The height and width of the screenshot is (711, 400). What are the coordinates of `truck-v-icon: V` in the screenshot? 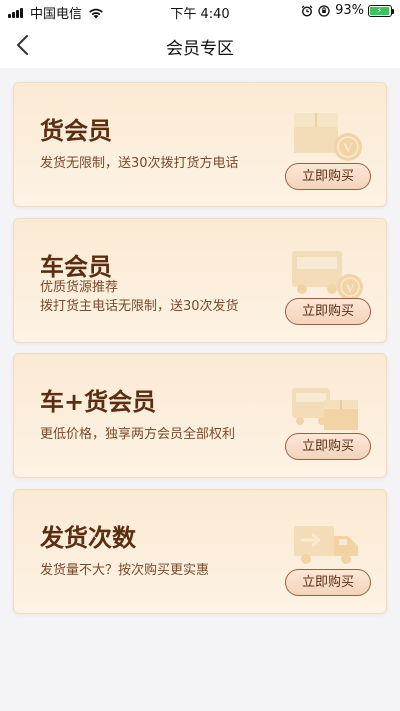 It's located at (327, 275).